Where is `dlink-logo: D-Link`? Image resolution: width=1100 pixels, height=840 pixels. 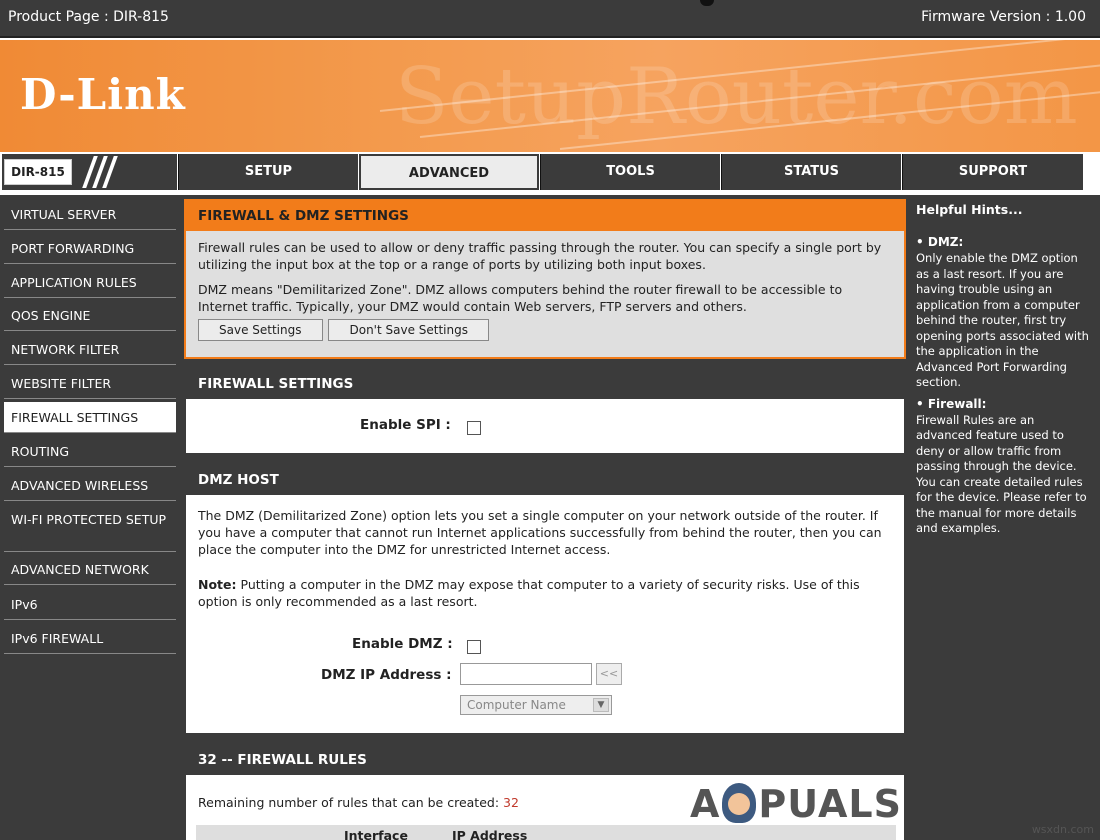 dlink-logo: D-Link is located at coordinates (103, 94).